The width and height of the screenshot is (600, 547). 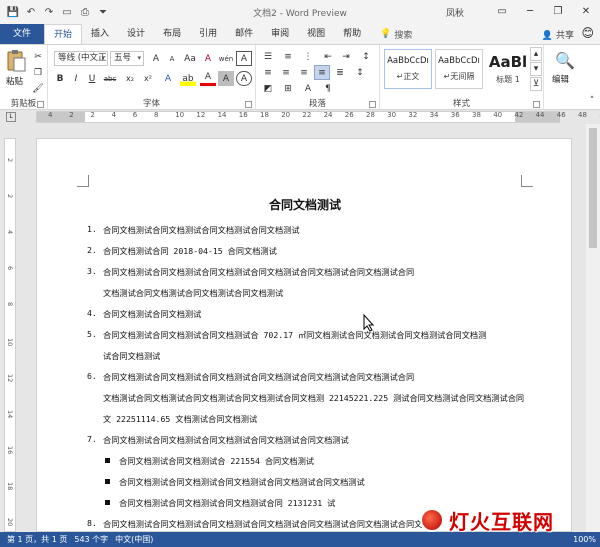 What do you see at coordinates (60, 78) in the screenshot?
I see `bold-button: B` at bounding box center [60, 78].